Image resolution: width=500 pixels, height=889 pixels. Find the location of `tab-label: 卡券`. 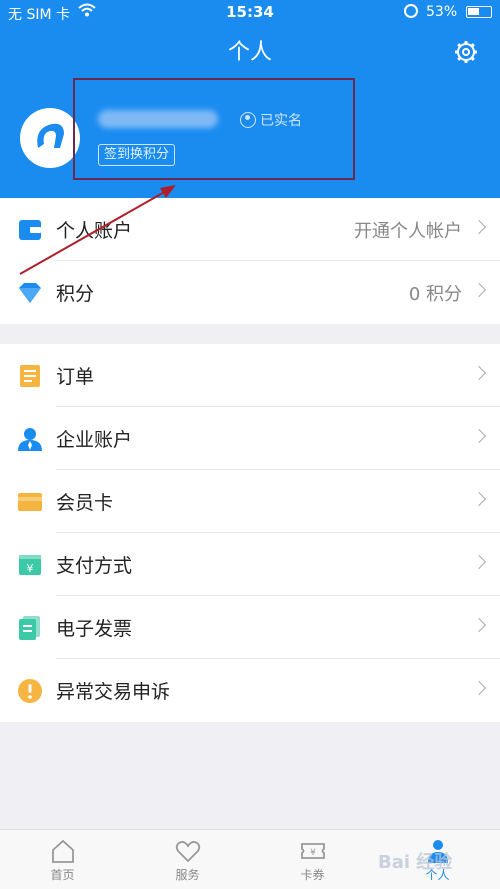

tab-label: 卡券 is located at coordinates (312, 875).